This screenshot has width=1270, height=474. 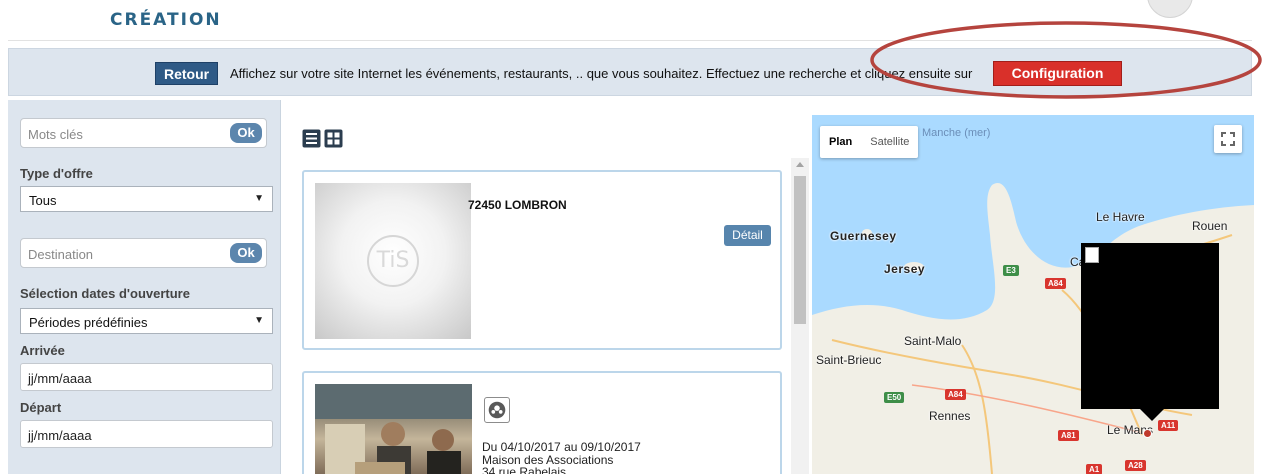 What do you see at coordinates (542, 260) in the screenshot?
I see `result-card: TiS 72450 LOMBRON Détail` at bounding box center [542, 260].